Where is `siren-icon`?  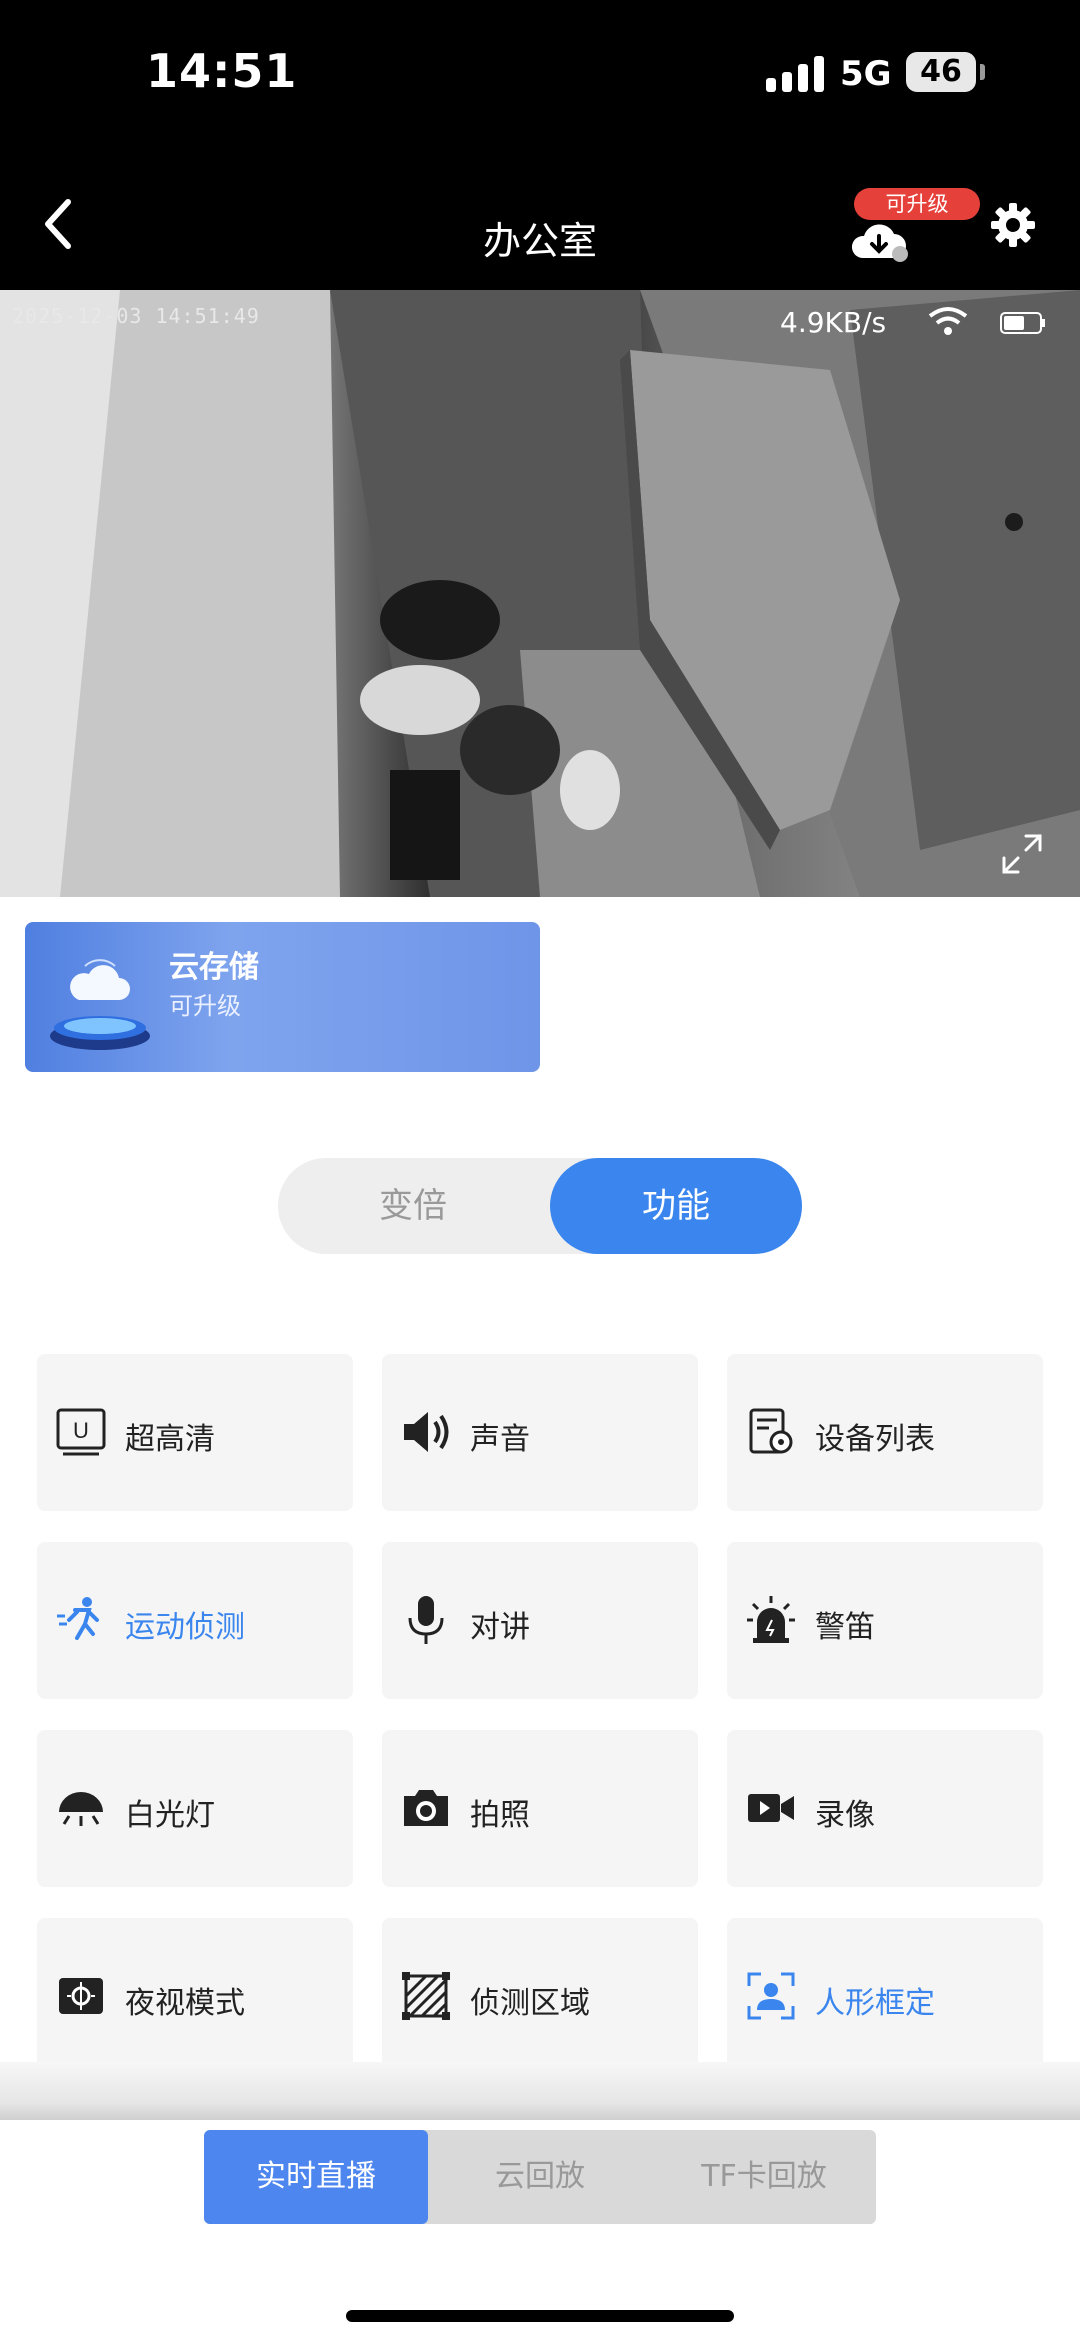
siren-icon is located at coordinates (771, 1619).